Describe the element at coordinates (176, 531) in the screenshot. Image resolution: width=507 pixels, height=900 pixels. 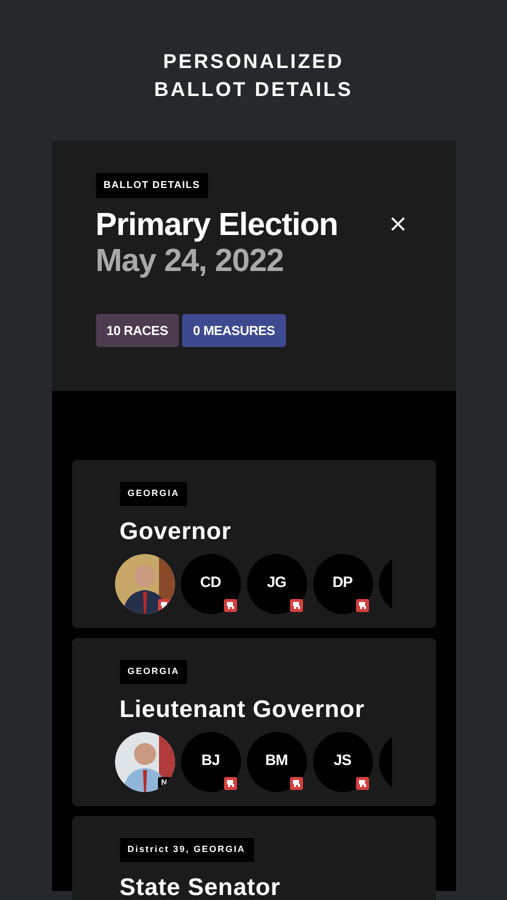
I see `race-title: Governor` at that location.